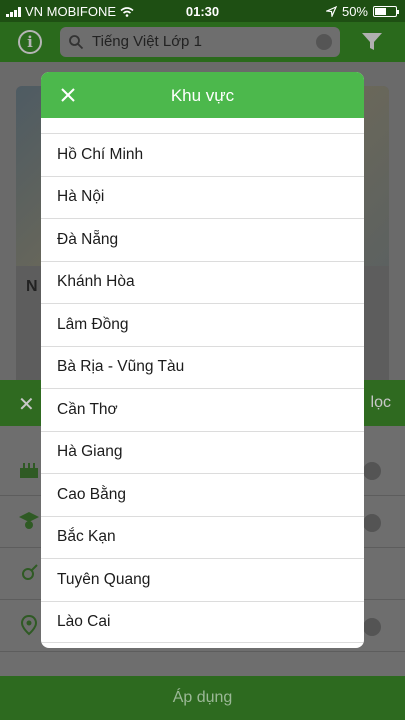 This screenshot has height=720, width=405. Describe the element at coordinates (202, 409) in the screenshot. I see `region-list-item: Cần Thơ` at that location.